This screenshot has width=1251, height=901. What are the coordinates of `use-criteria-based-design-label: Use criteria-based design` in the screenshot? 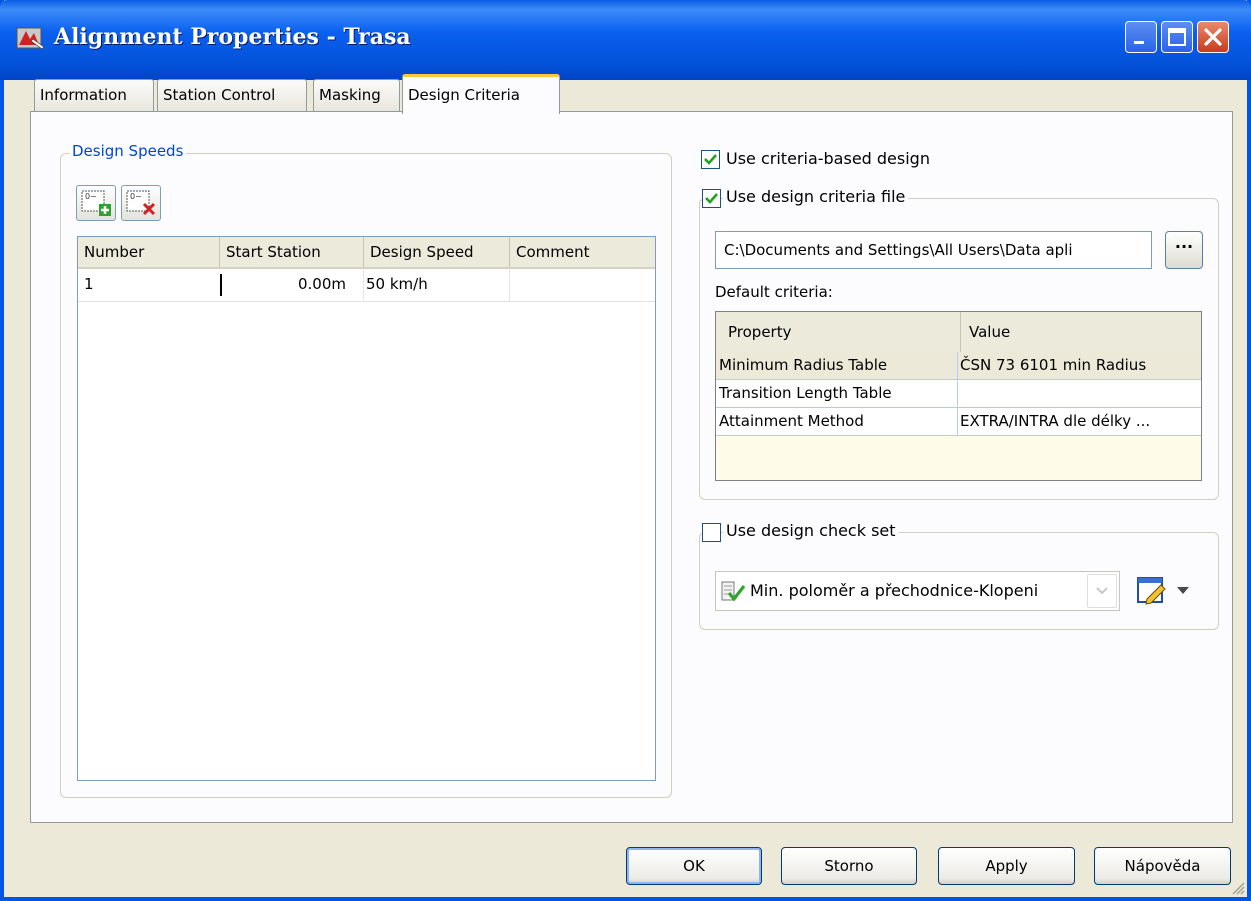 It's located at (828, 158).